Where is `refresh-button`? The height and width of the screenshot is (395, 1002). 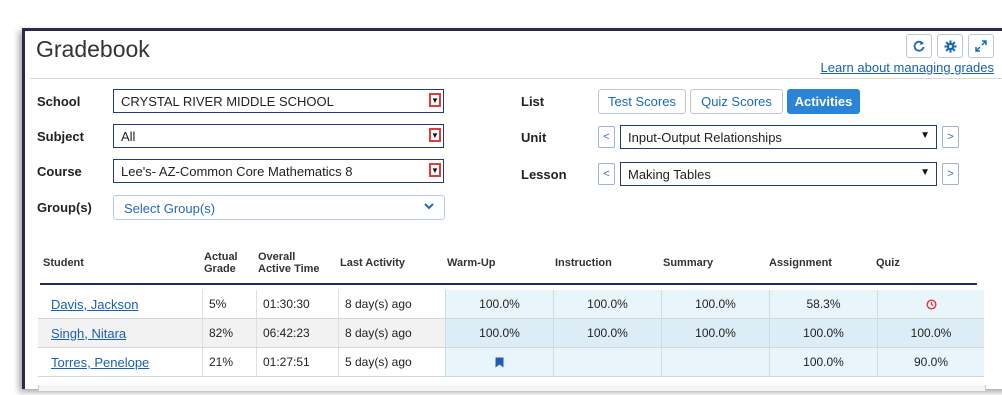
refresh-button is located at coordinates (919, 46).